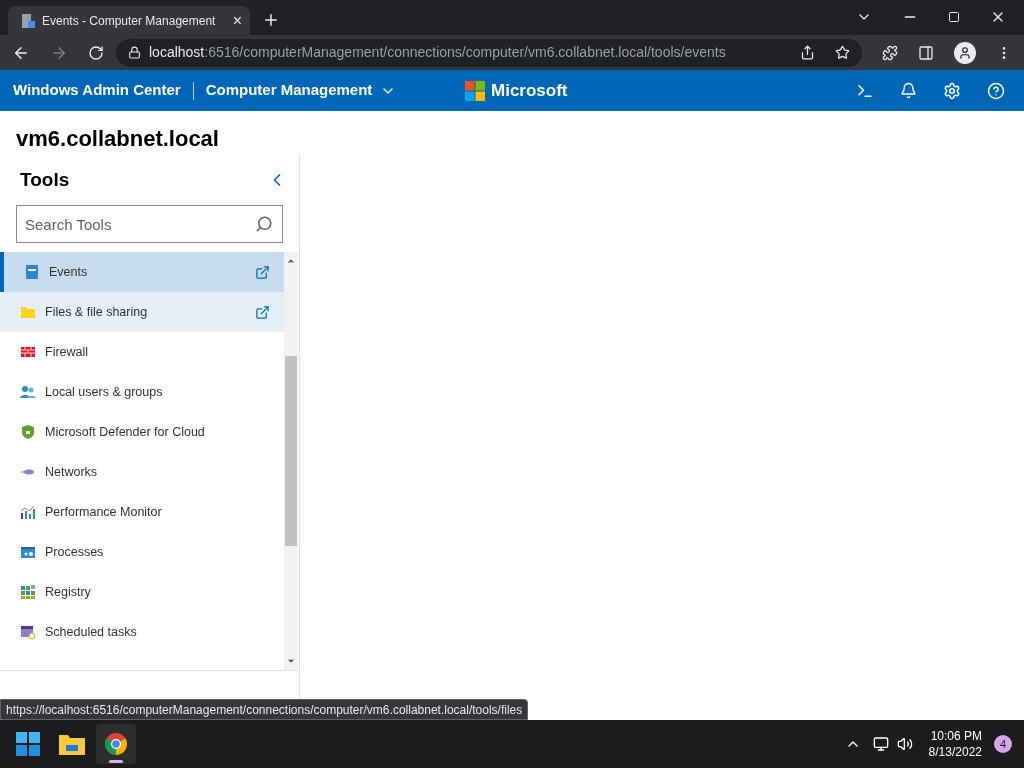 The width and height of the screenshot is (1024, 768). I want to click on browser-tab: Events - Computer Management ×, so click(129, 20).